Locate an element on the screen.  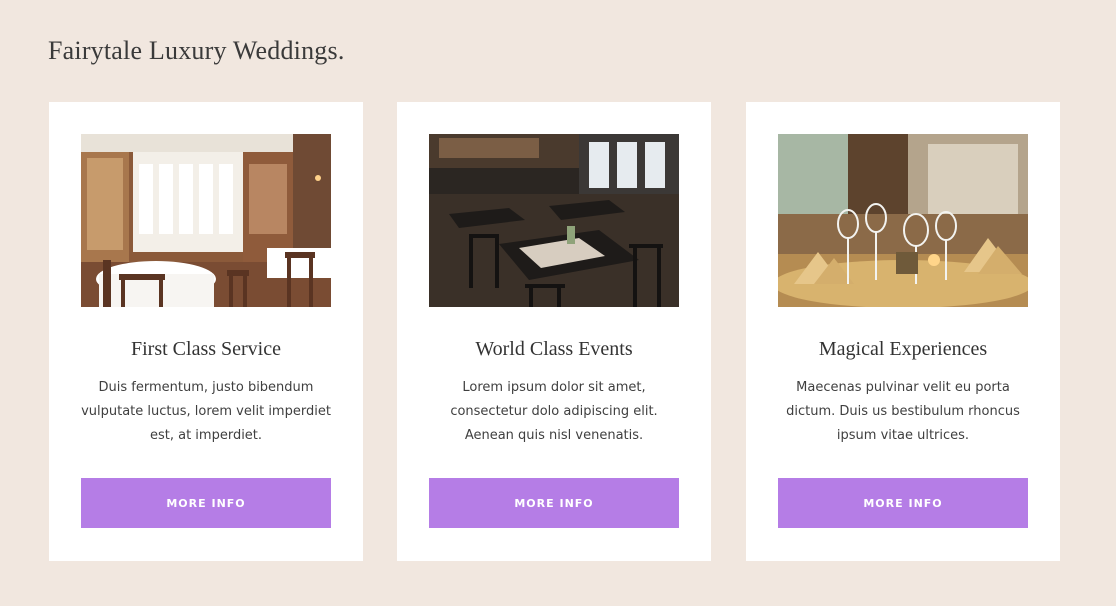
card-title: Magical Experiences is located at coordinates (903, 349).